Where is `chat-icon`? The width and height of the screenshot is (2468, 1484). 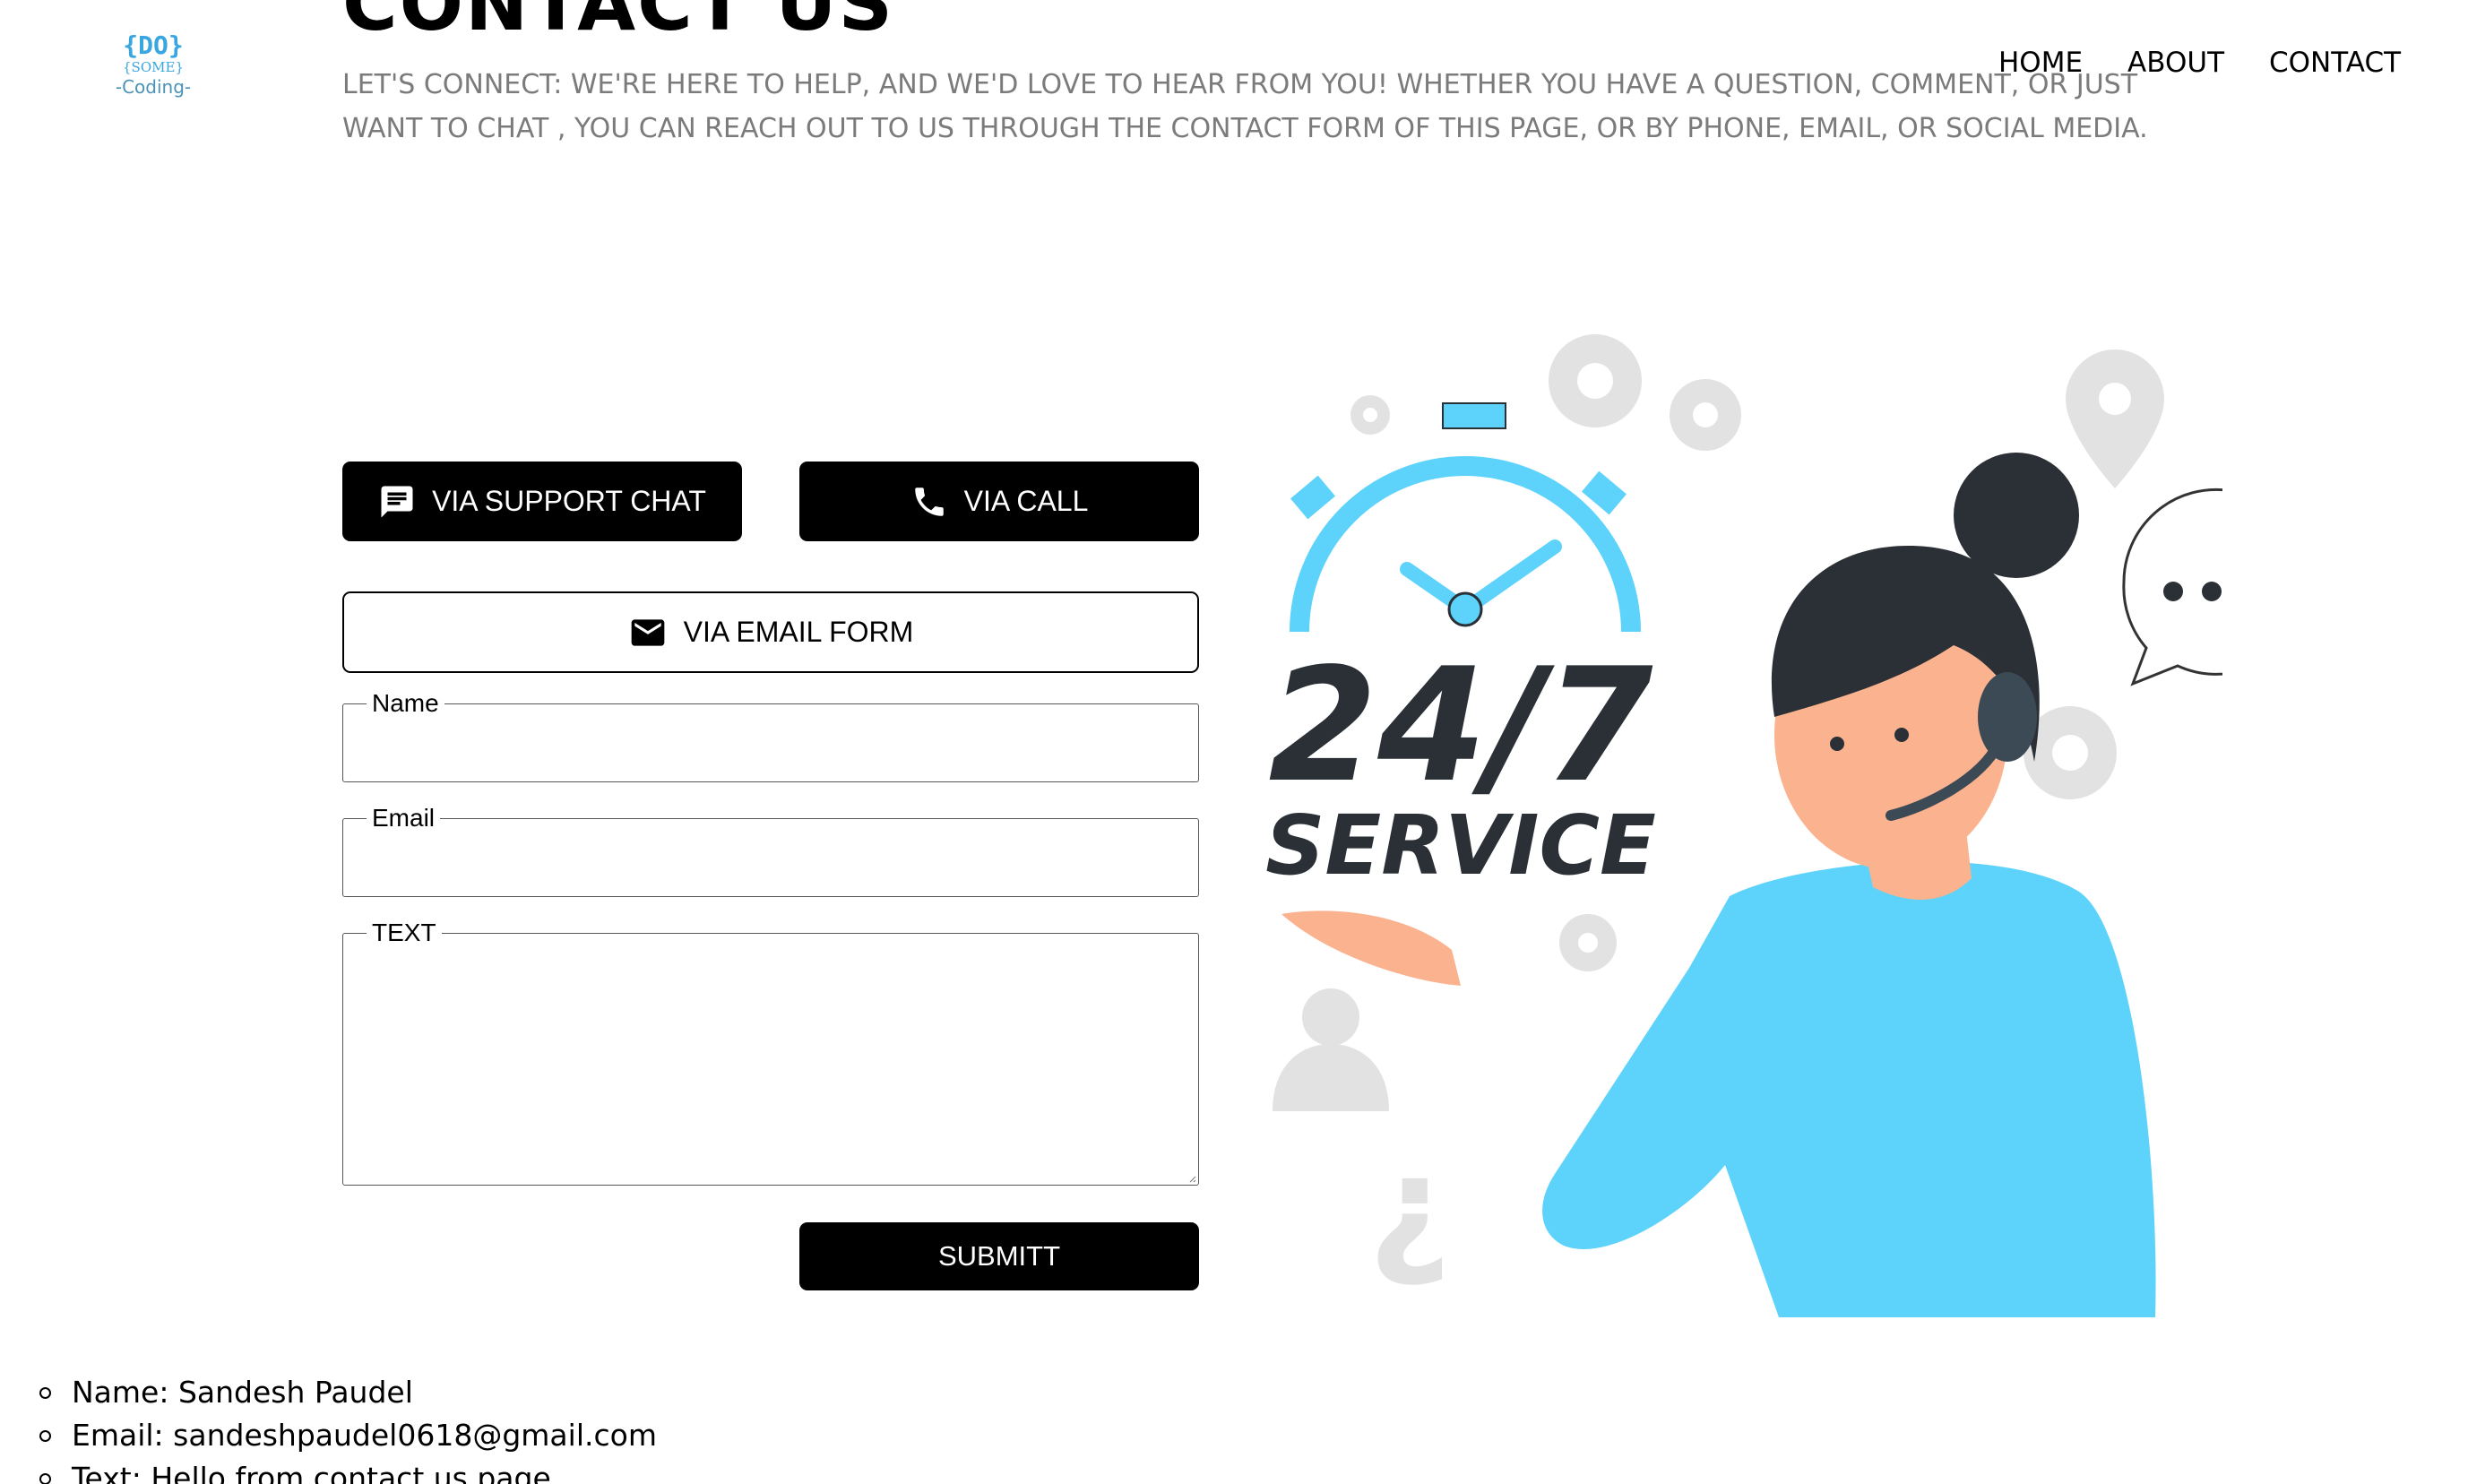 chat-icon is located at coordinates (397, 501).